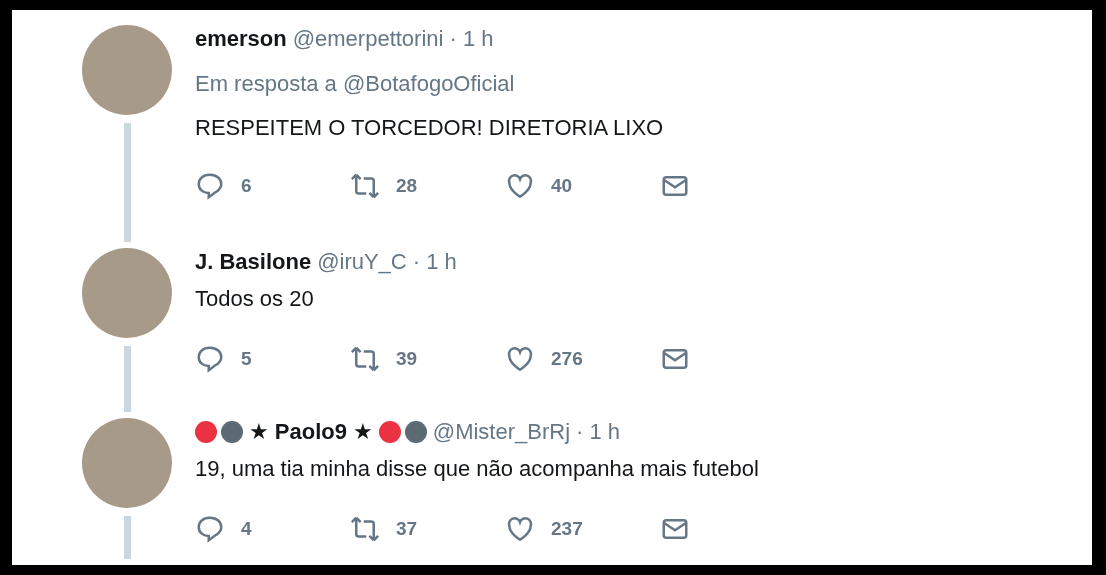 The width and height of the screenshot is (1106, 575). I want to click on user-handle: @Mister_BrRj, so click(501, 432).